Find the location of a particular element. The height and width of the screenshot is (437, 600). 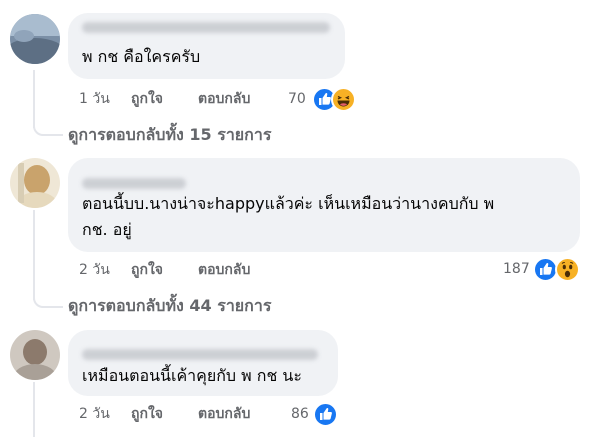

comment-bubble: เหมือนตอนนี้เค้าคุยกับ พ กช นะ is located at coordinates (203, 363).